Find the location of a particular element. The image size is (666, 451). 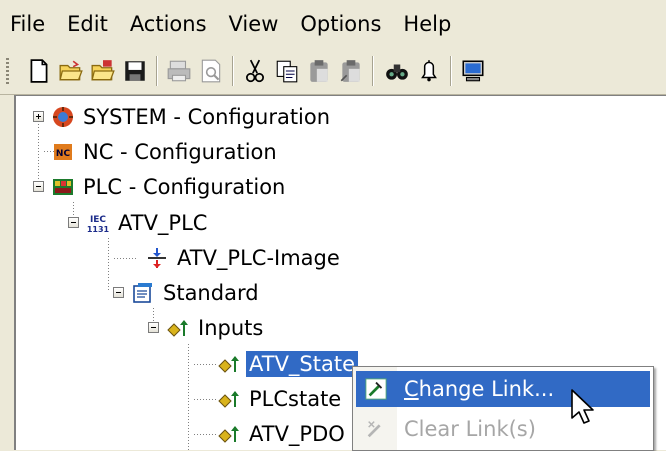

tree-node-plcstate: PLCstate is located at coordinates (280, 399).